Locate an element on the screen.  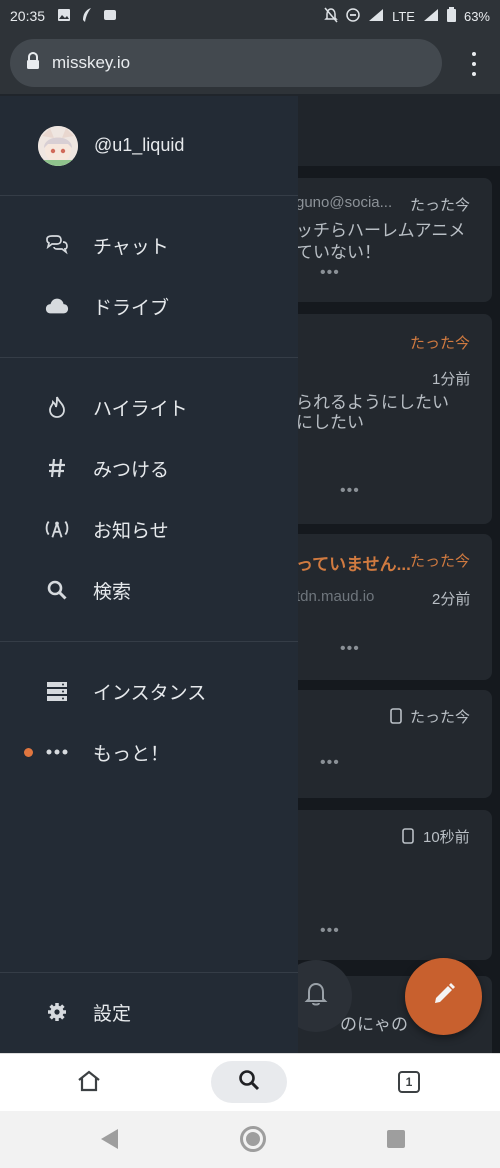
drawer-item-label: もっと！ is located at coordinates (131, 754).